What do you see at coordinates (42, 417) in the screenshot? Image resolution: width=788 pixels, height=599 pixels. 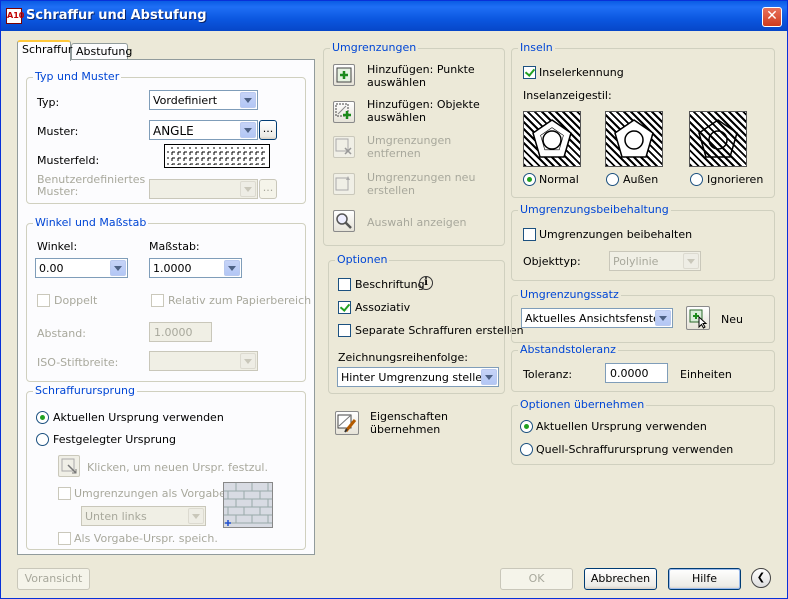 I see `aktueller-ursprung-radio` at bounding box center [42, 417].